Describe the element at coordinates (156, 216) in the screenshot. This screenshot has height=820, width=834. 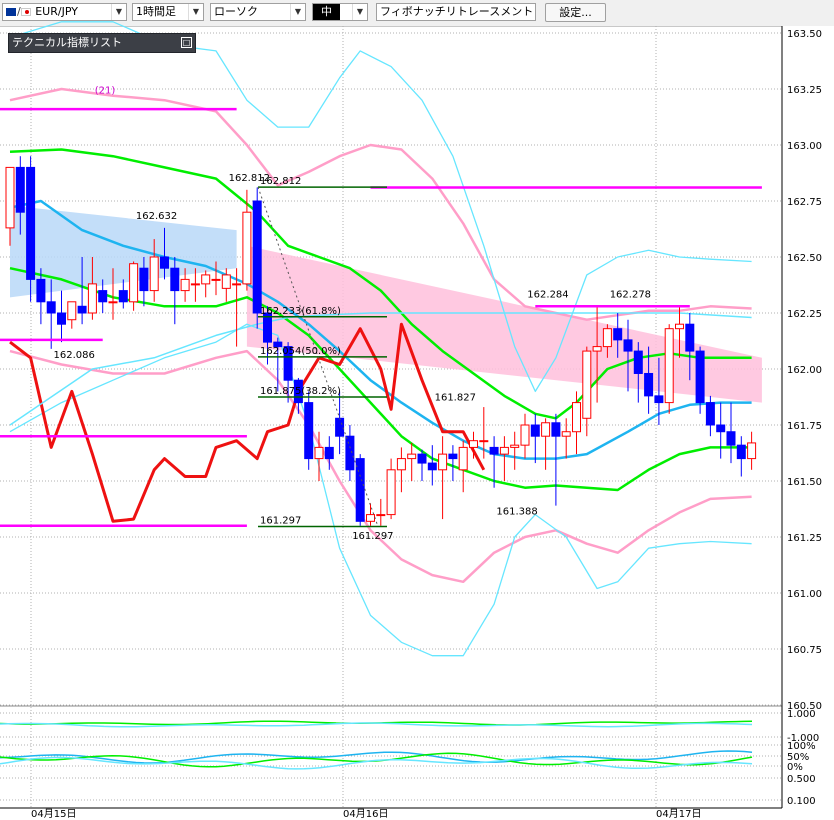
I see `price-annotation: 162.632` at that location.